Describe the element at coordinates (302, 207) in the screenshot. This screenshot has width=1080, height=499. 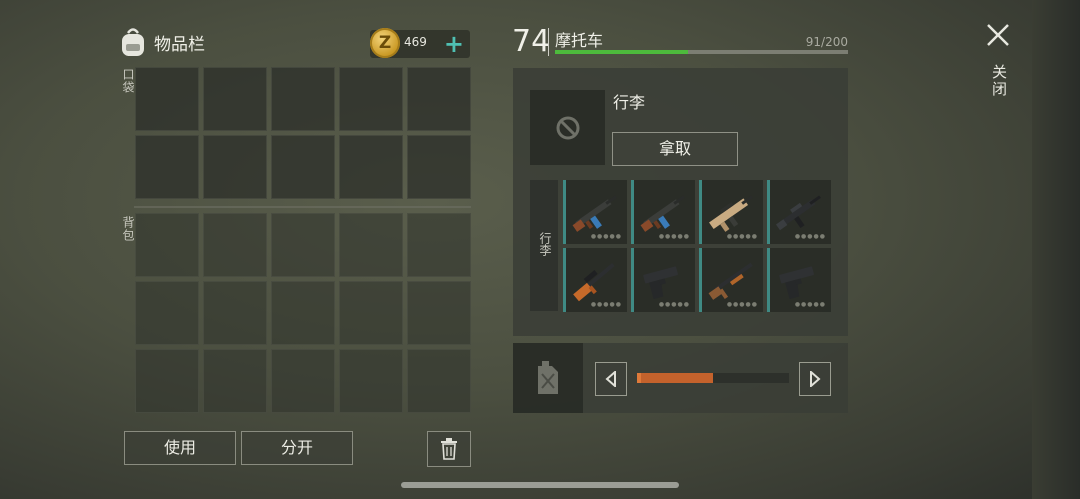
I see `section-divider` at that location.